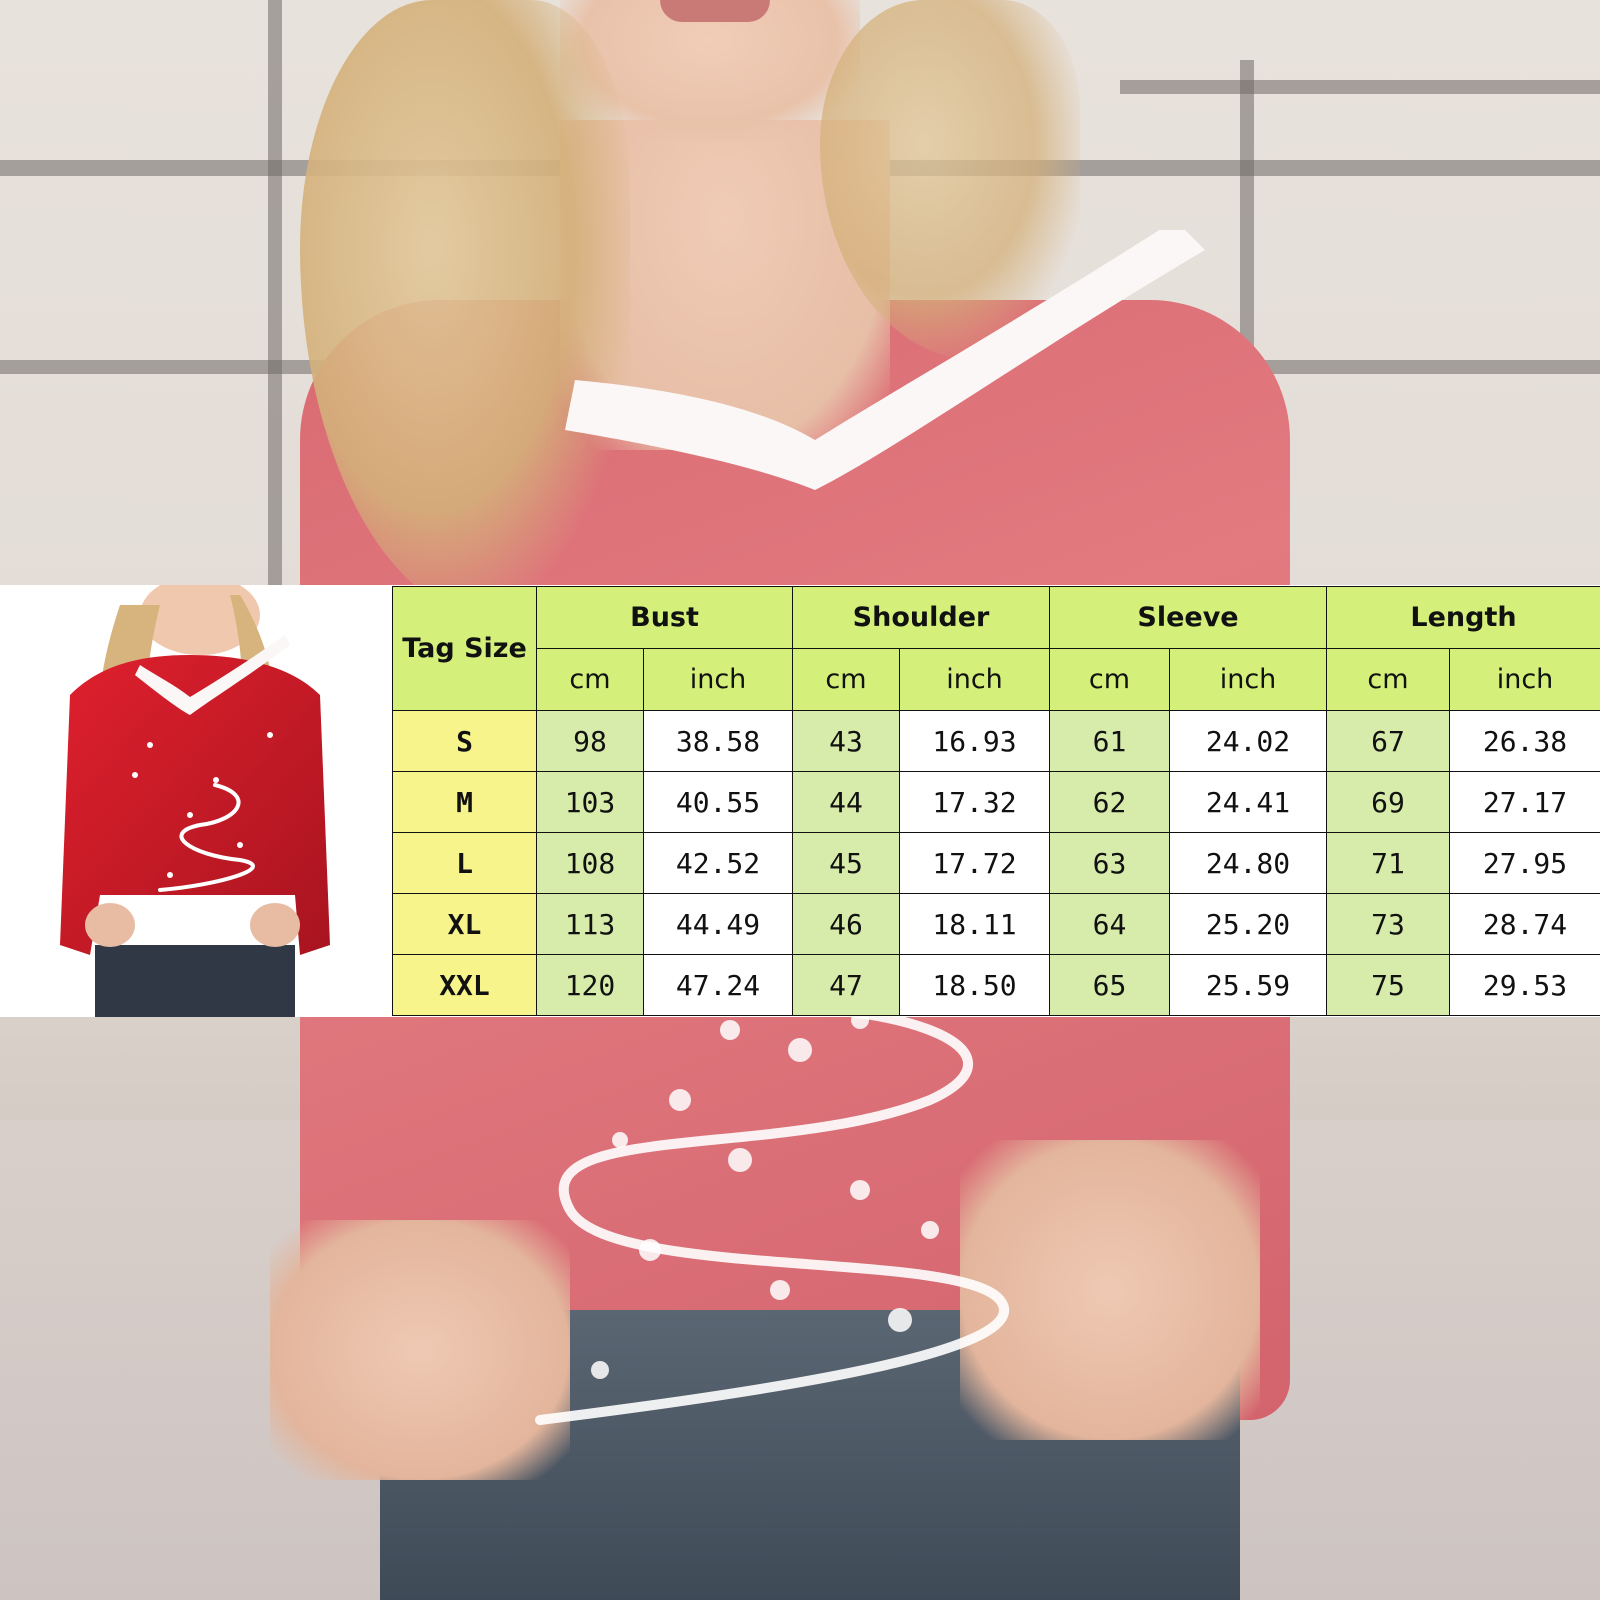  I want to click on length-inch: 27.17, so click(1524, 802).